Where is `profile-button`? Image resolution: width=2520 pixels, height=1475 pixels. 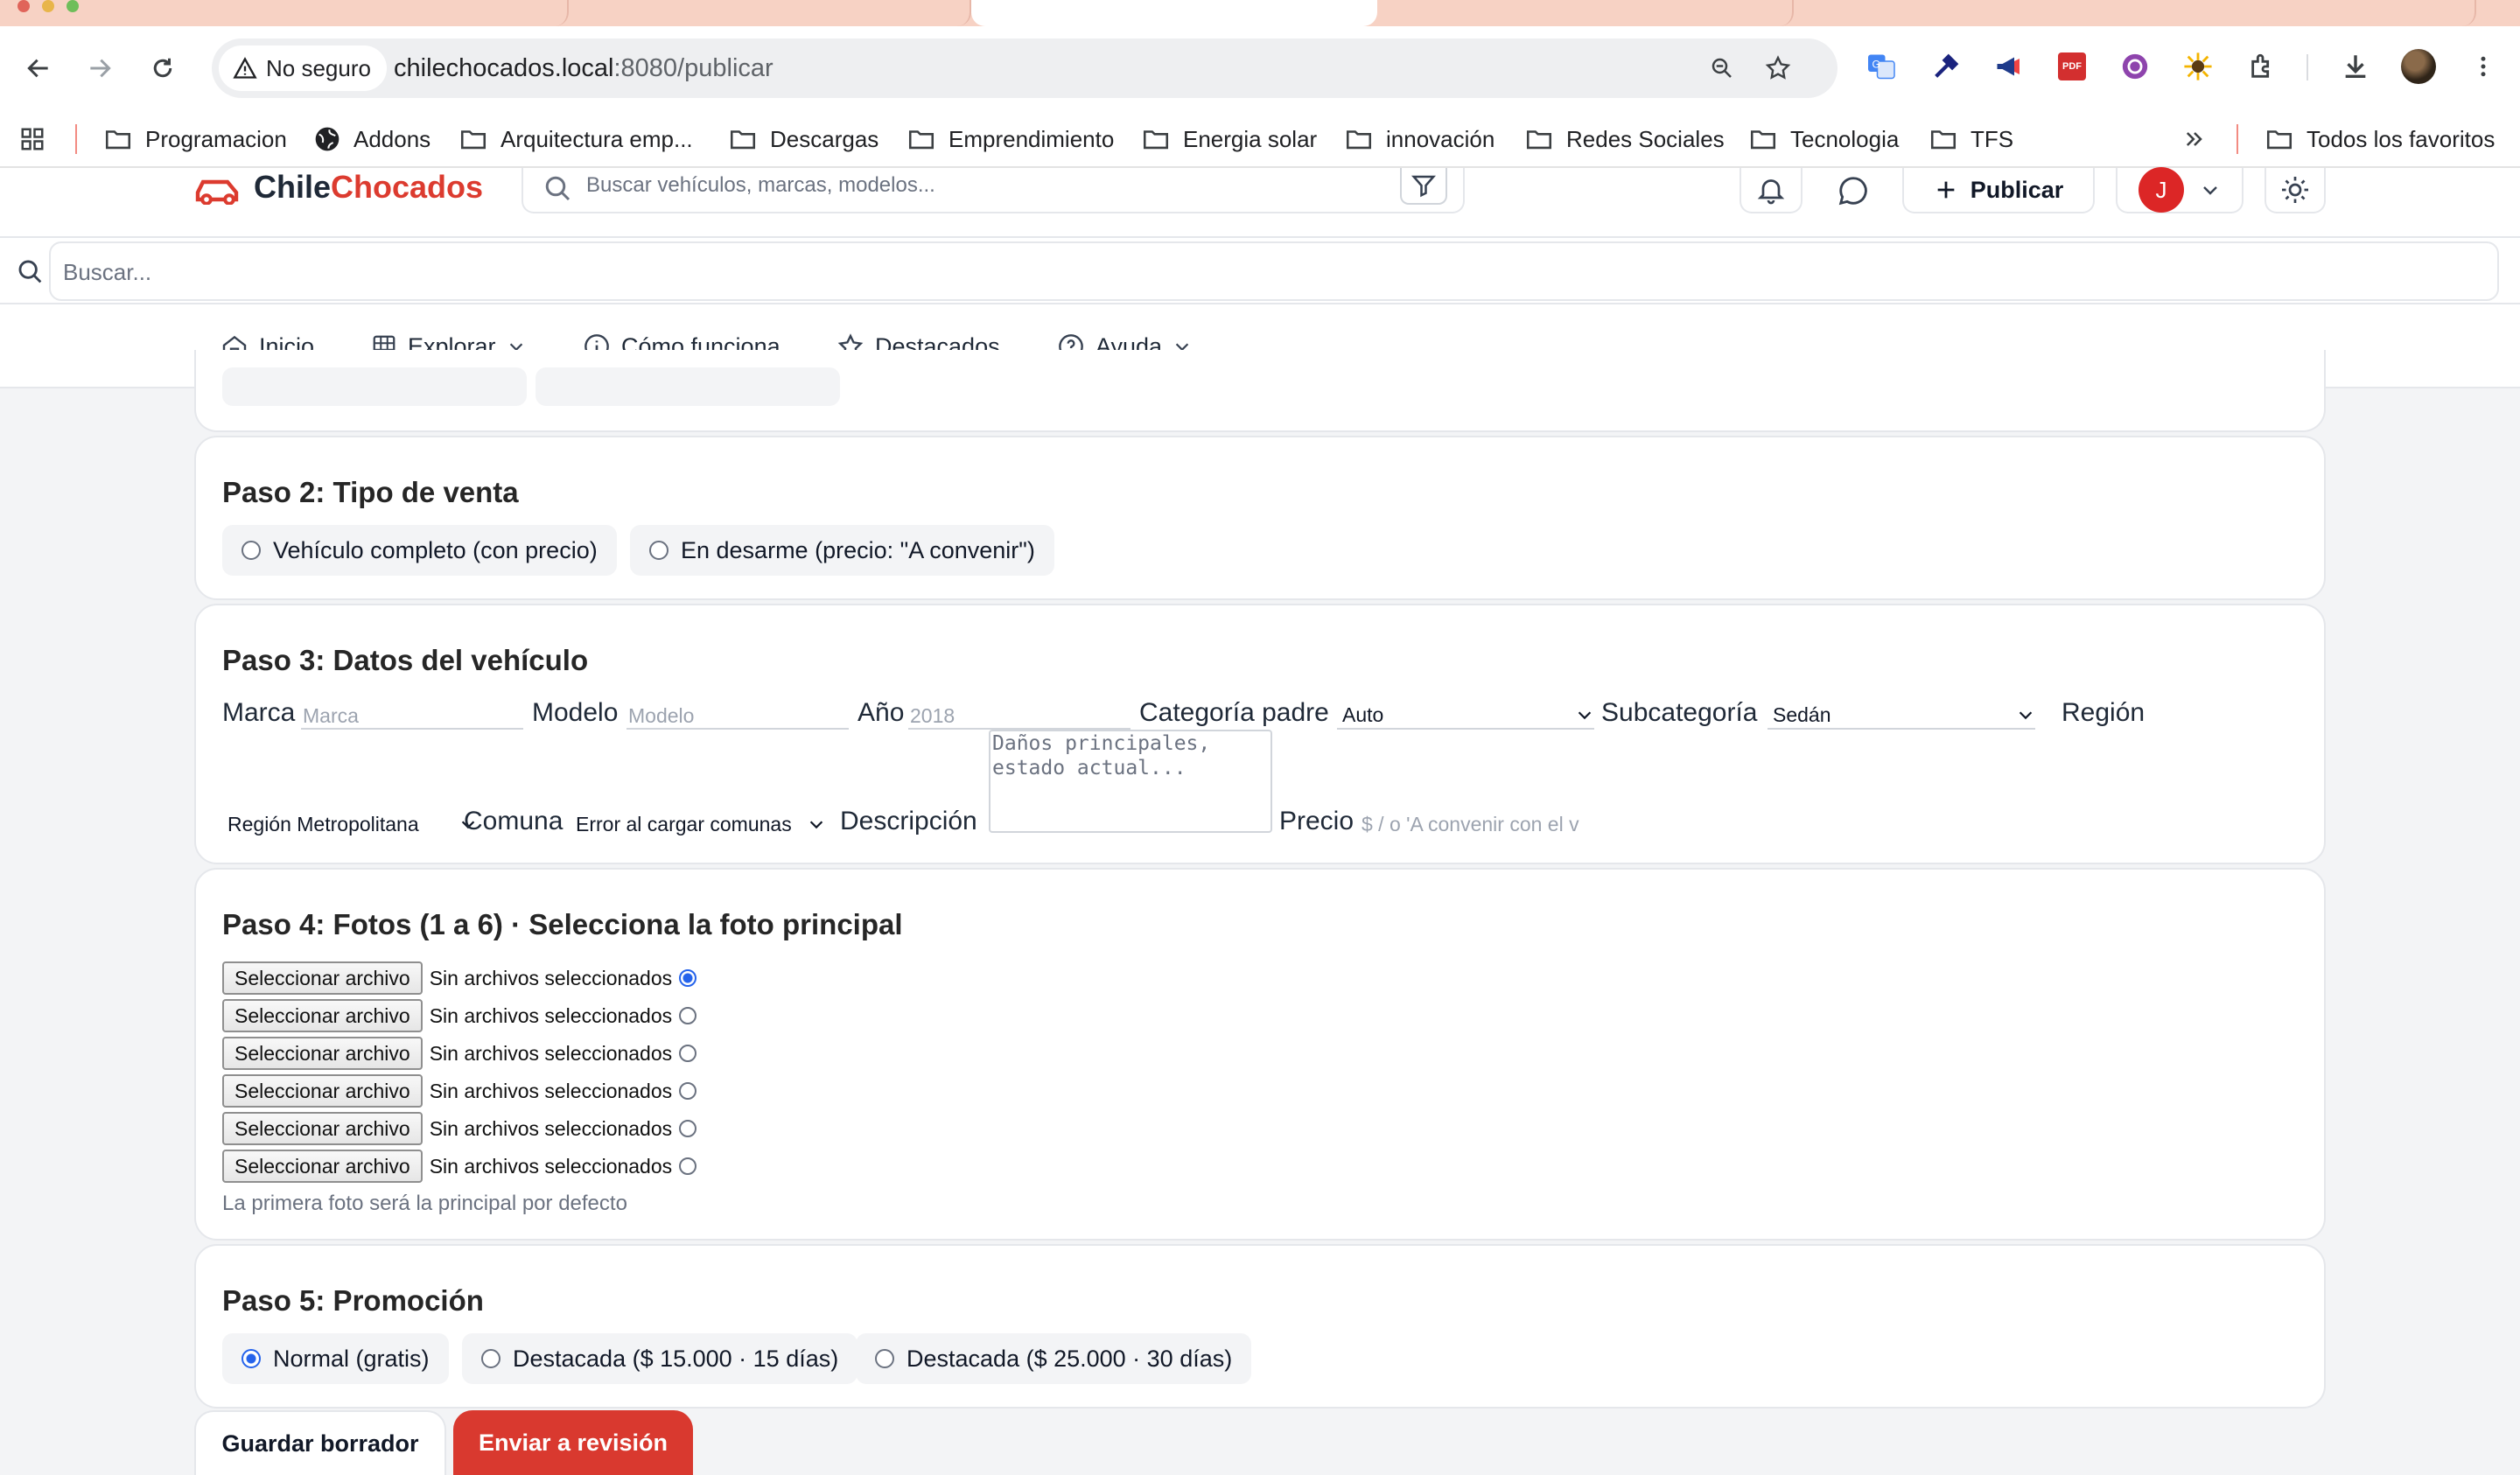 profile-button is located at coordinates (2418, 66).